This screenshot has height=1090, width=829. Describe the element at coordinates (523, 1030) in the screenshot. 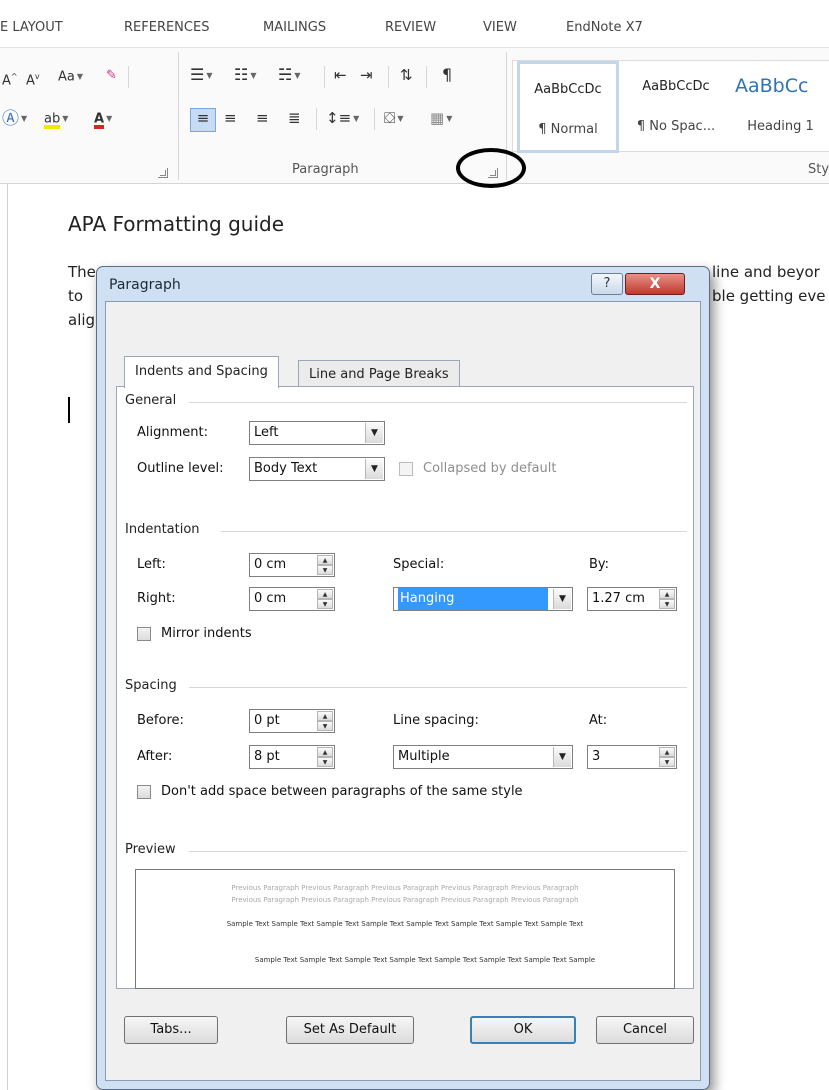

I see `ok-button: OK` at that location.